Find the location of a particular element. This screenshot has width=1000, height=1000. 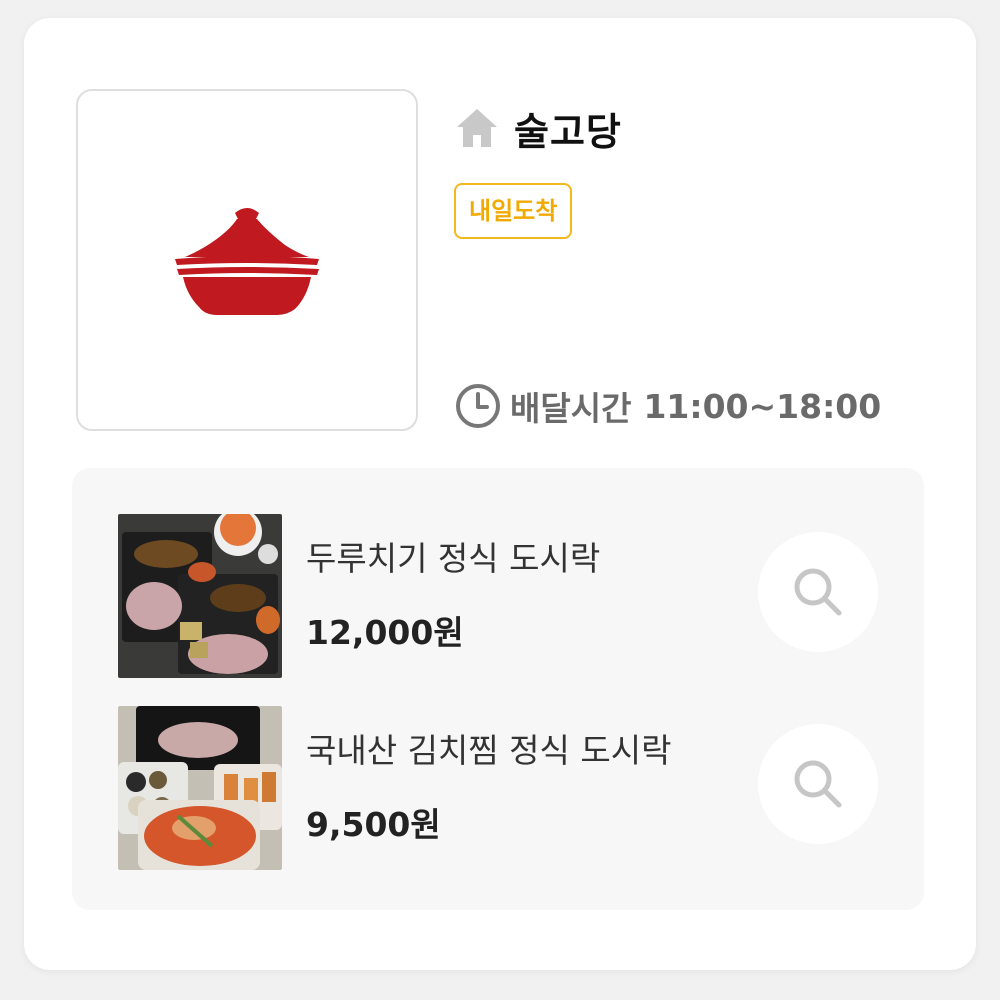

delivery-hours: 11:00~18:00 is located at coordinates (762, 406).